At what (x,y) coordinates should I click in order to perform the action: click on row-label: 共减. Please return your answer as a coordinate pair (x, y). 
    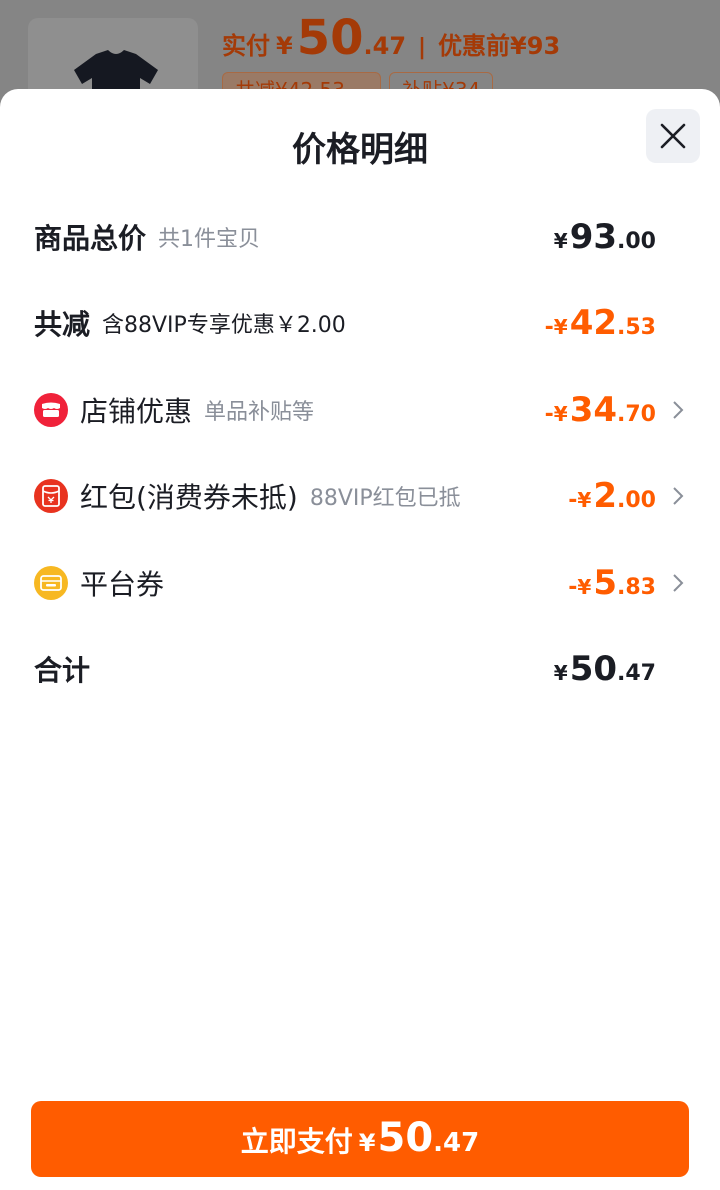
    Looking at the image, I should click on (62, 324).